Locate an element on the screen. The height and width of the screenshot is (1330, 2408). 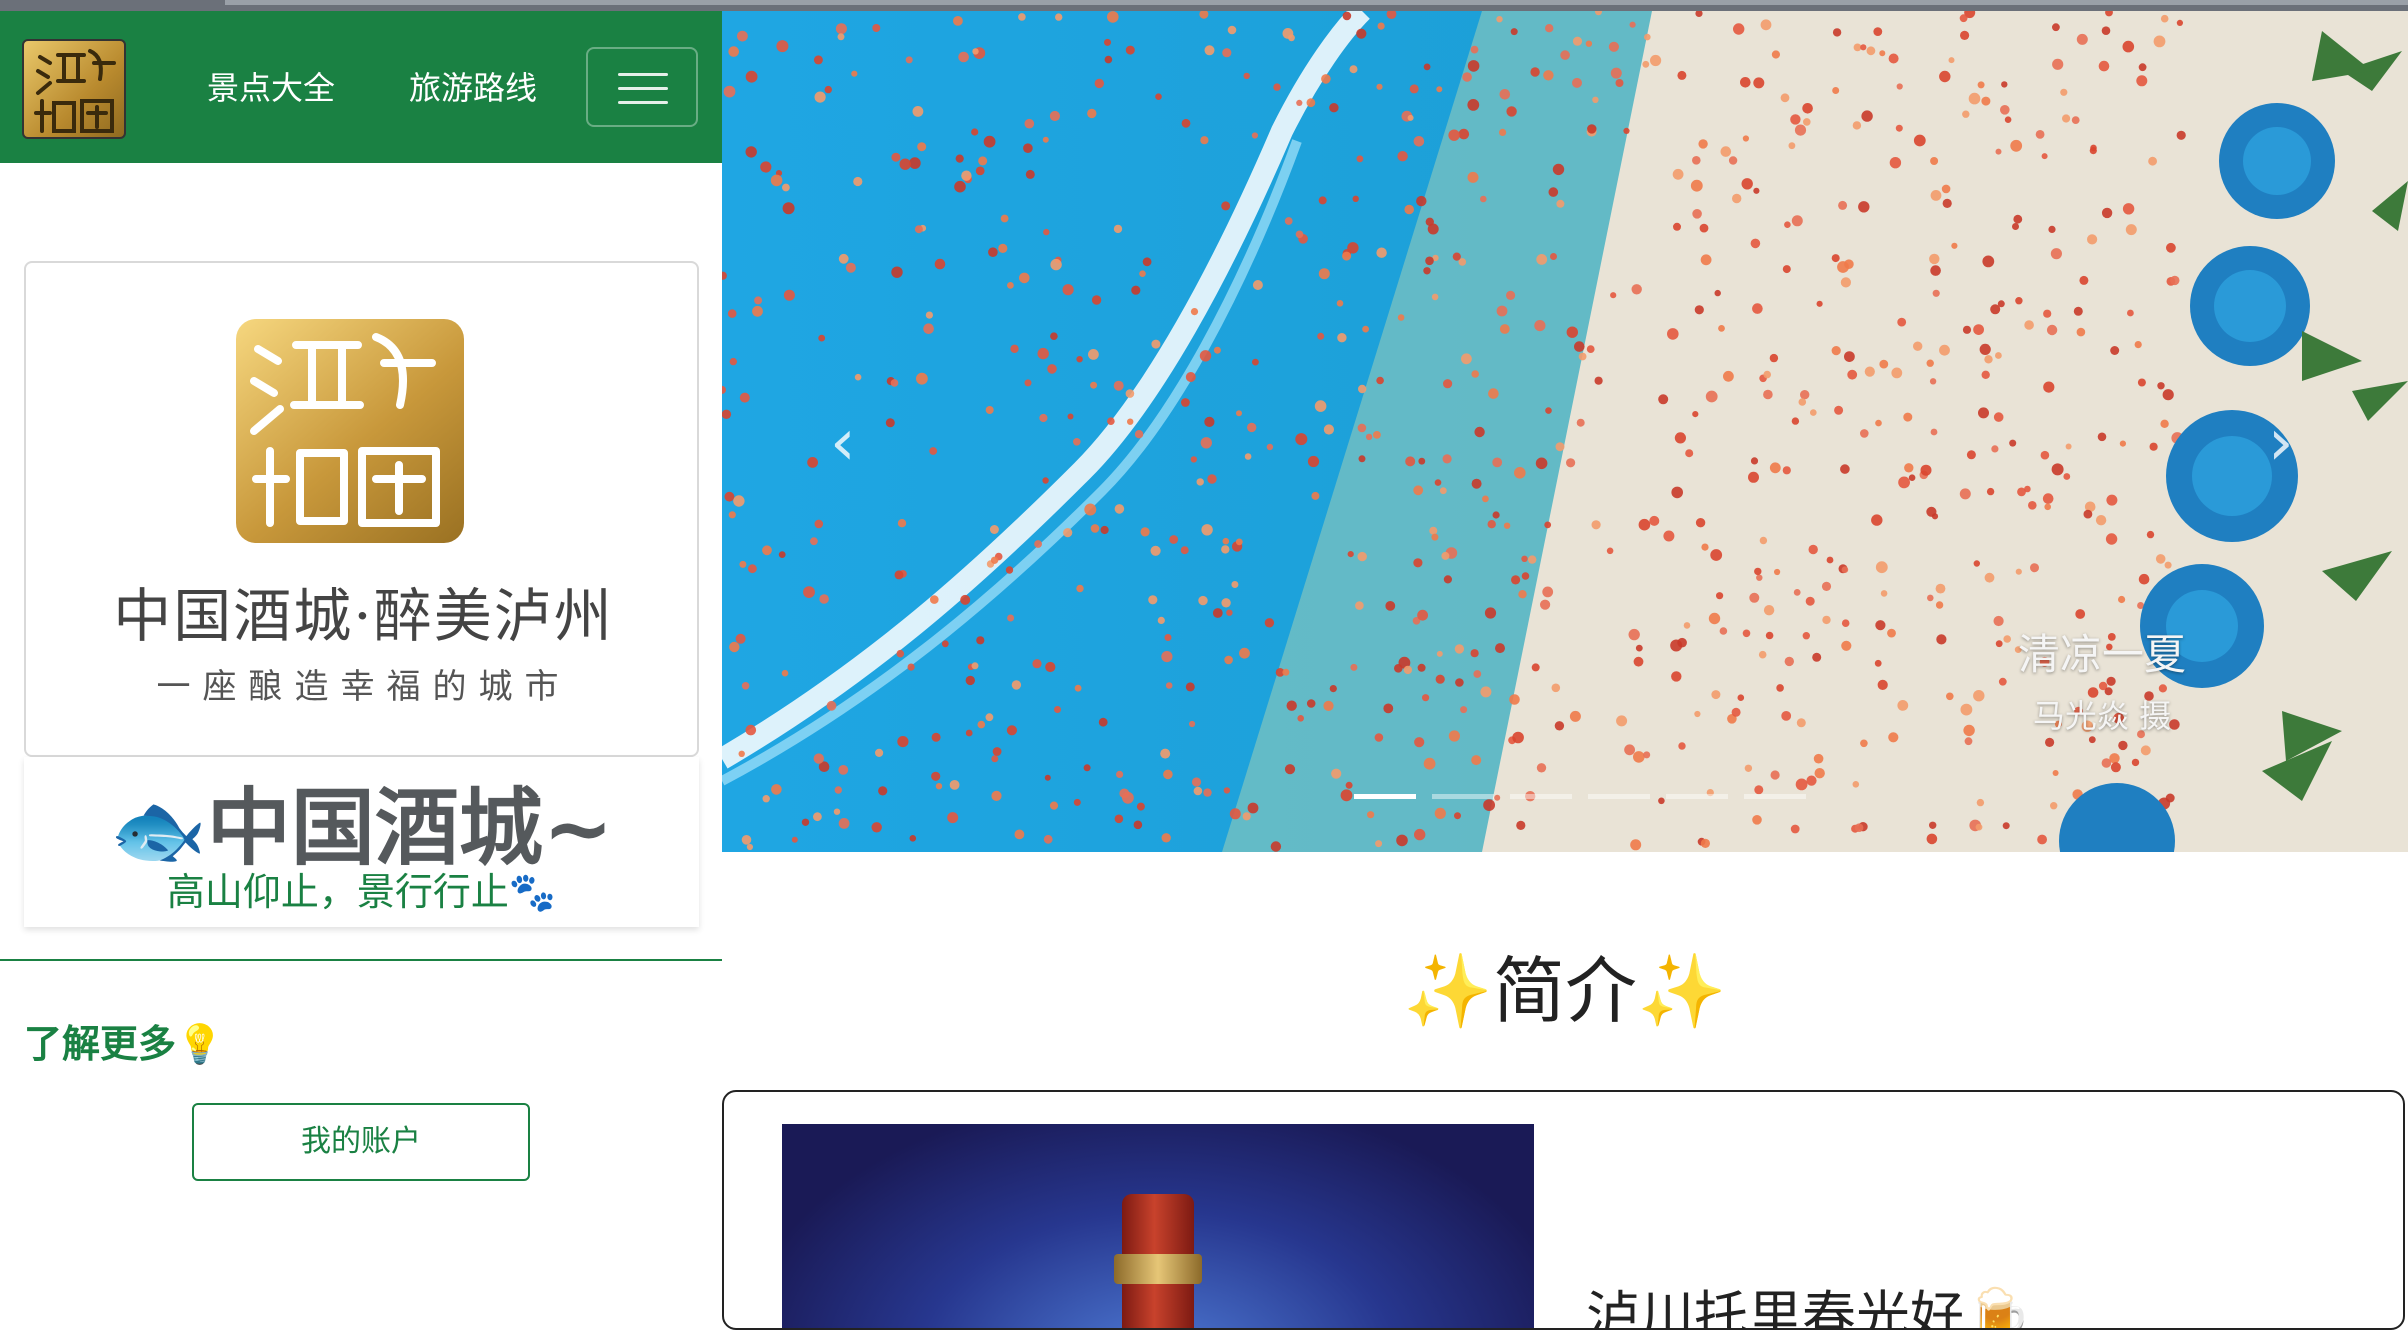
paw-icon: 🐾 is located at coordinates (532, 892).